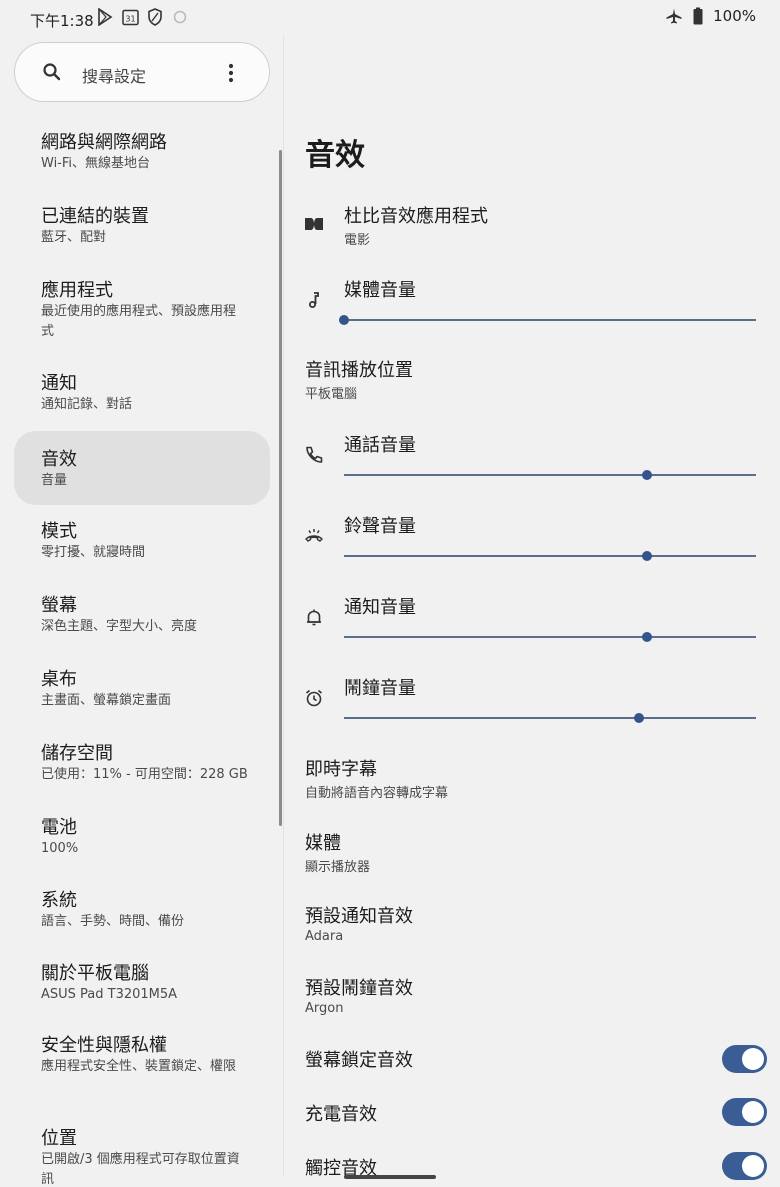 The image size is (780, 1187). What do you see at coordinates (142, 618) in the screenshot?
I see `nav-item-display: 螢幕 深色主題、字型大小、亮度` at bounding box center [142, 618].